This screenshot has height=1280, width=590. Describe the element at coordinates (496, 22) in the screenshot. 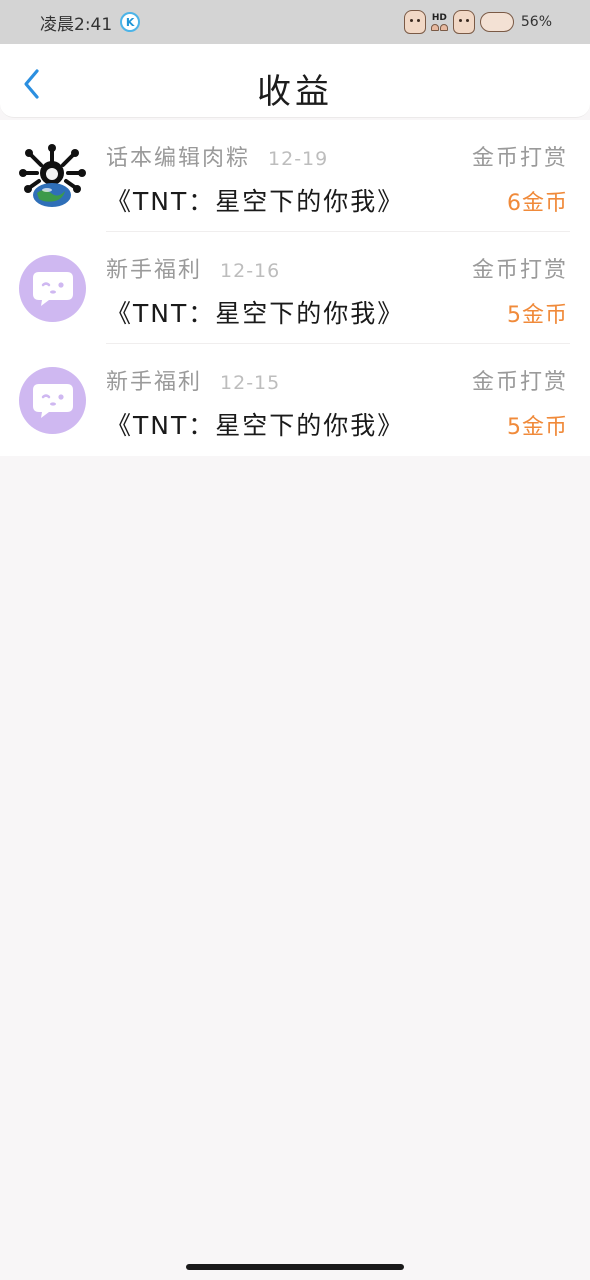

I see `battery-icon` at that location.